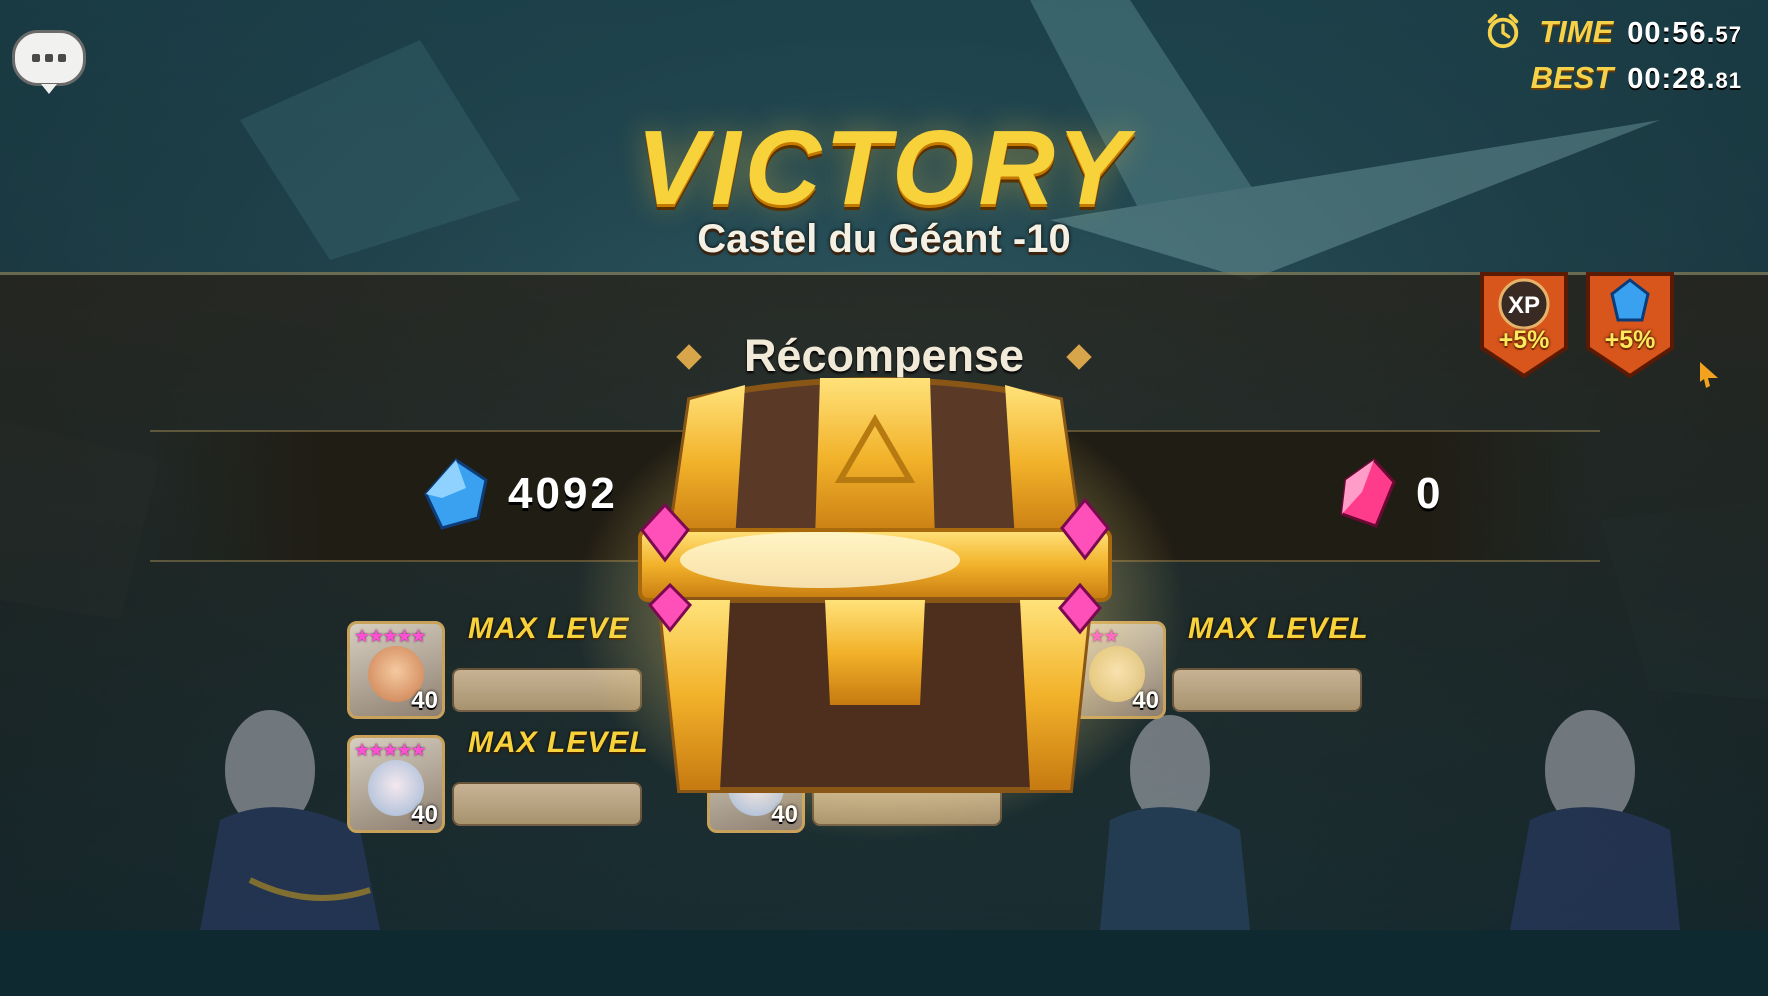 This screenshot has width=1768, height=996. I want to click on time-row: TIME 00:56.57, so click(1640, 32).